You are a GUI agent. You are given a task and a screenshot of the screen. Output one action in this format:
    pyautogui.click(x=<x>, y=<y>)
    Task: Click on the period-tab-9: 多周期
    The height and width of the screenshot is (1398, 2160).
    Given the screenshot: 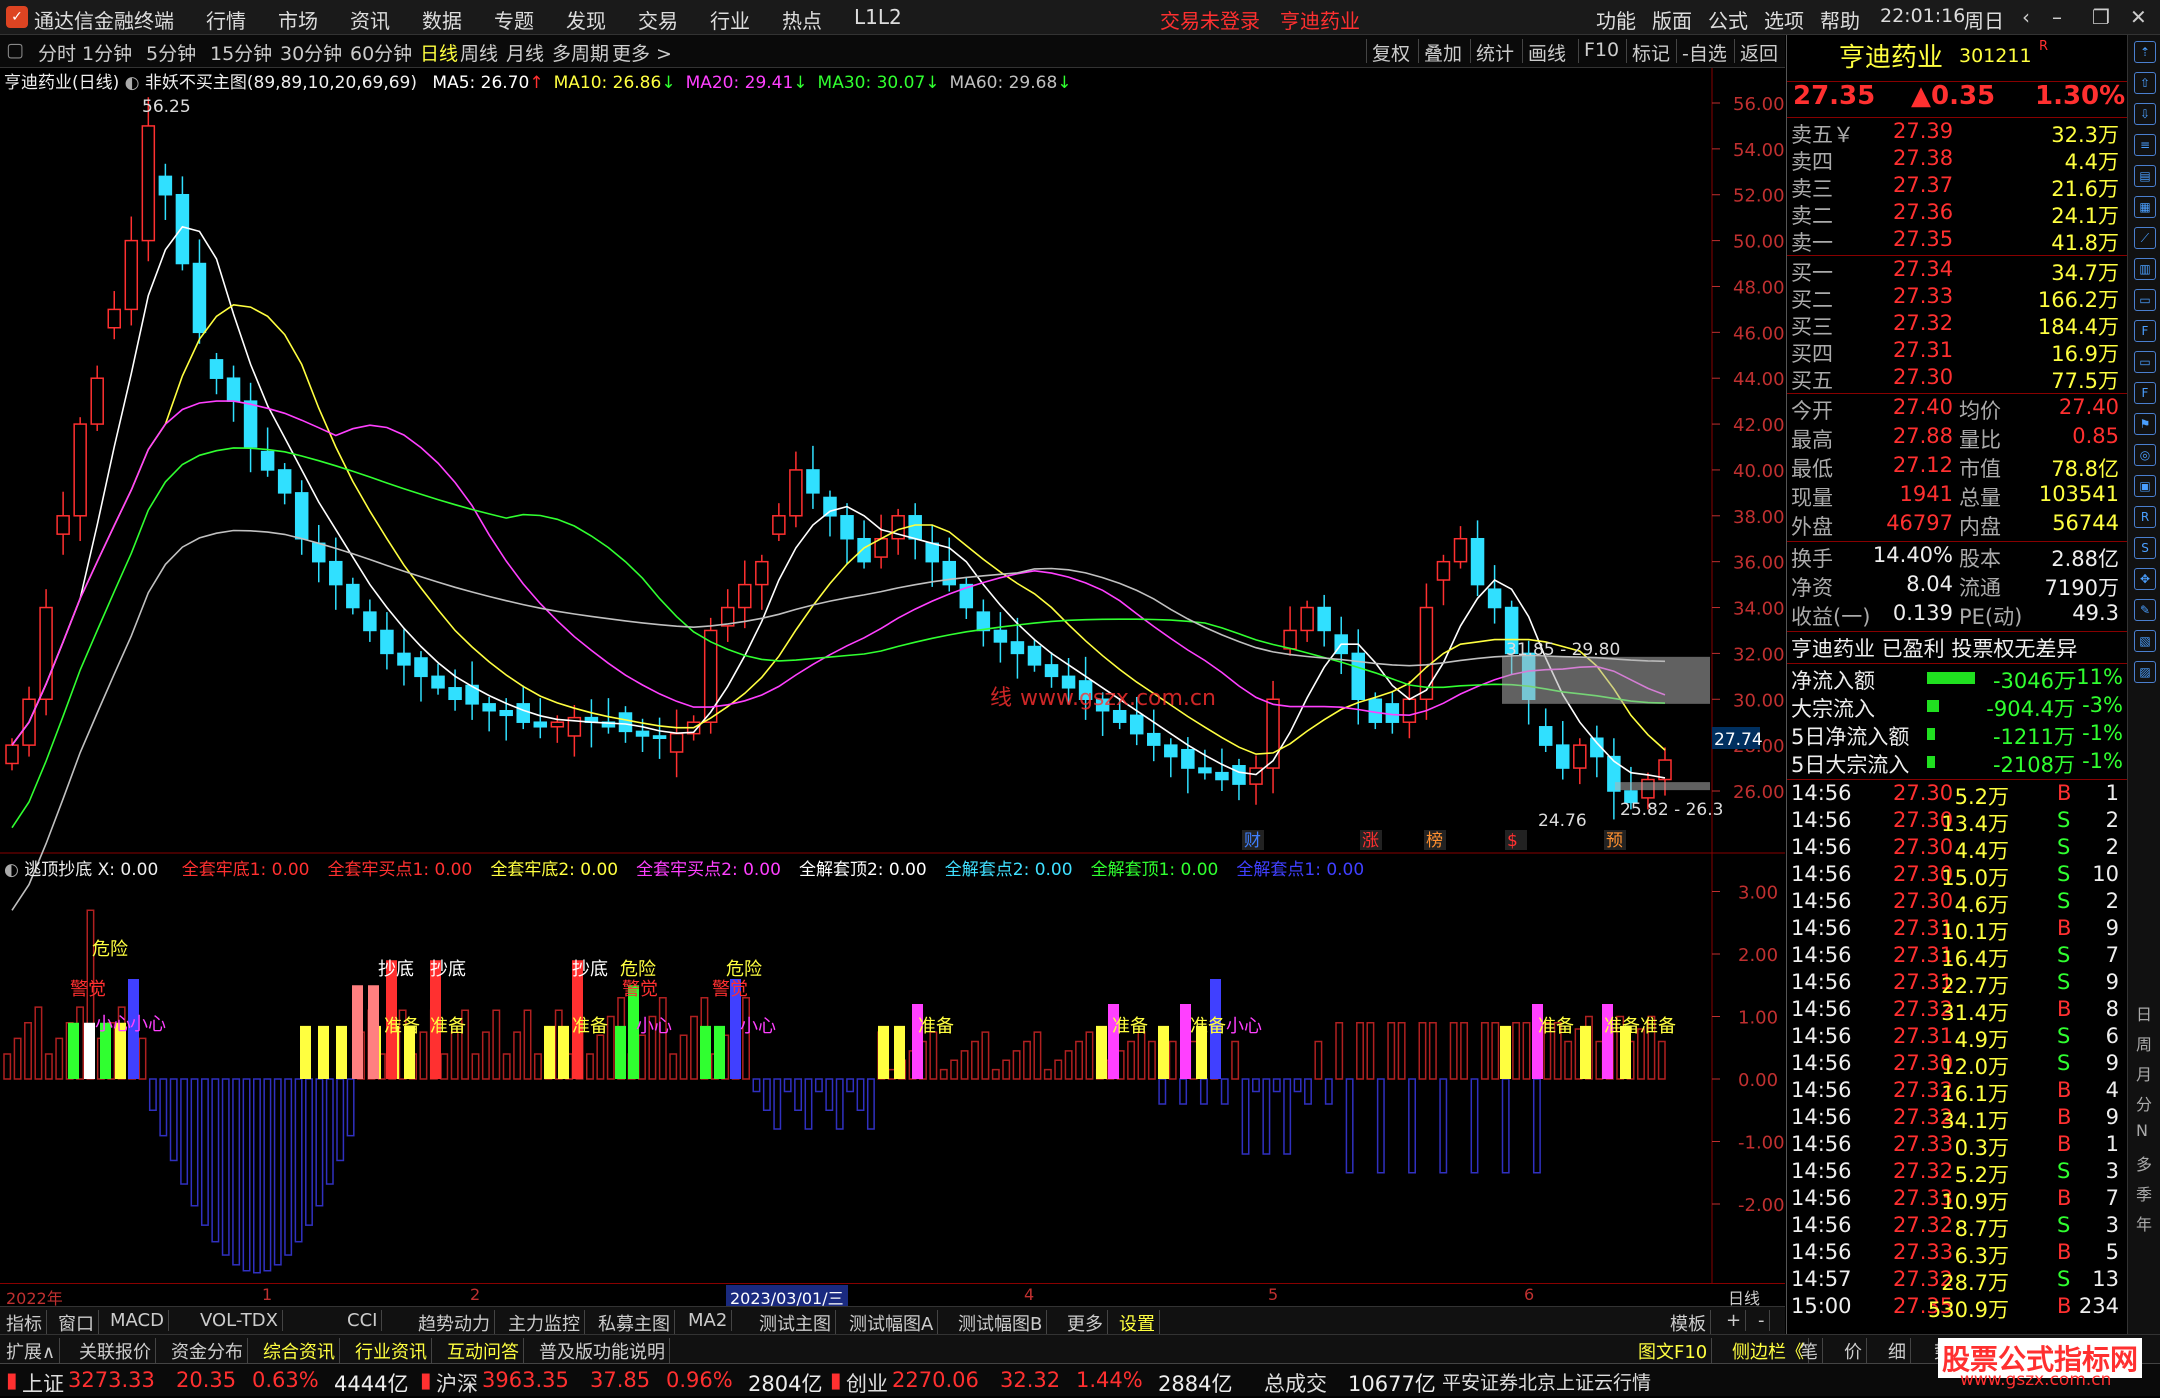 What is the action you would take?
    pyautogui.click(x=580, y=52)
    